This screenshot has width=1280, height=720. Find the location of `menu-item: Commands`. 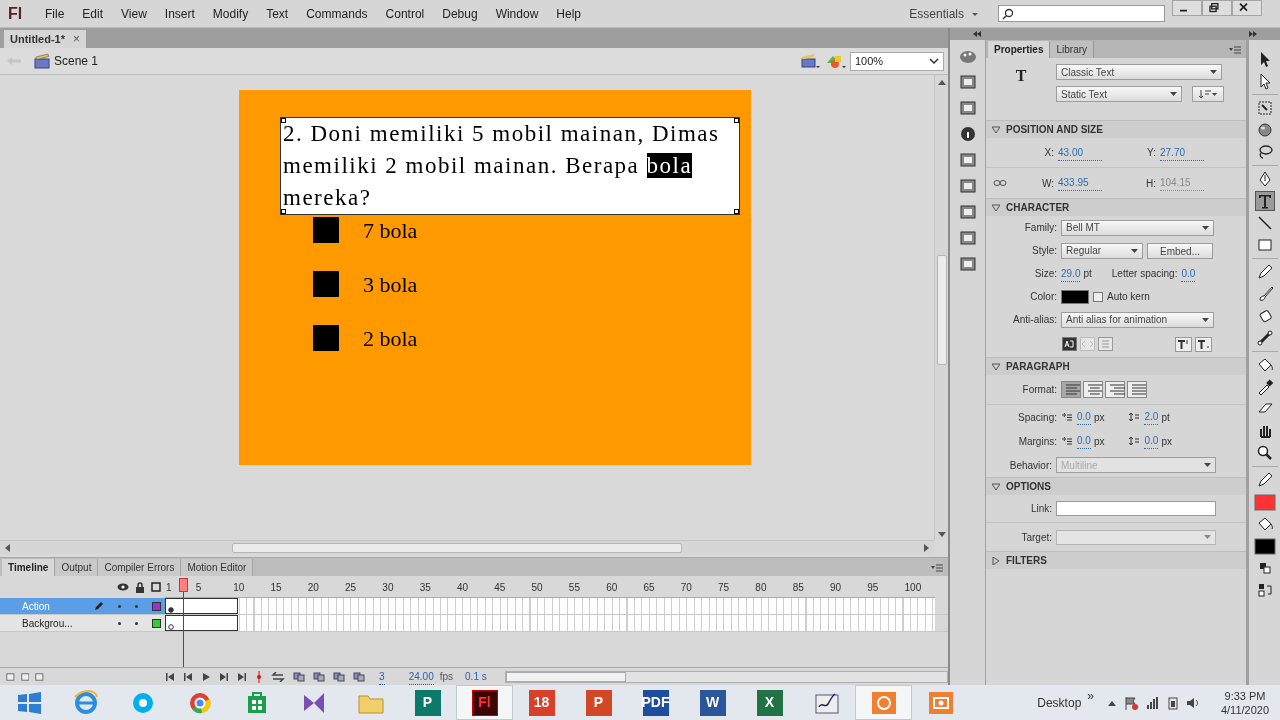

menu-item: Commands is located at coordinates (337, 13).